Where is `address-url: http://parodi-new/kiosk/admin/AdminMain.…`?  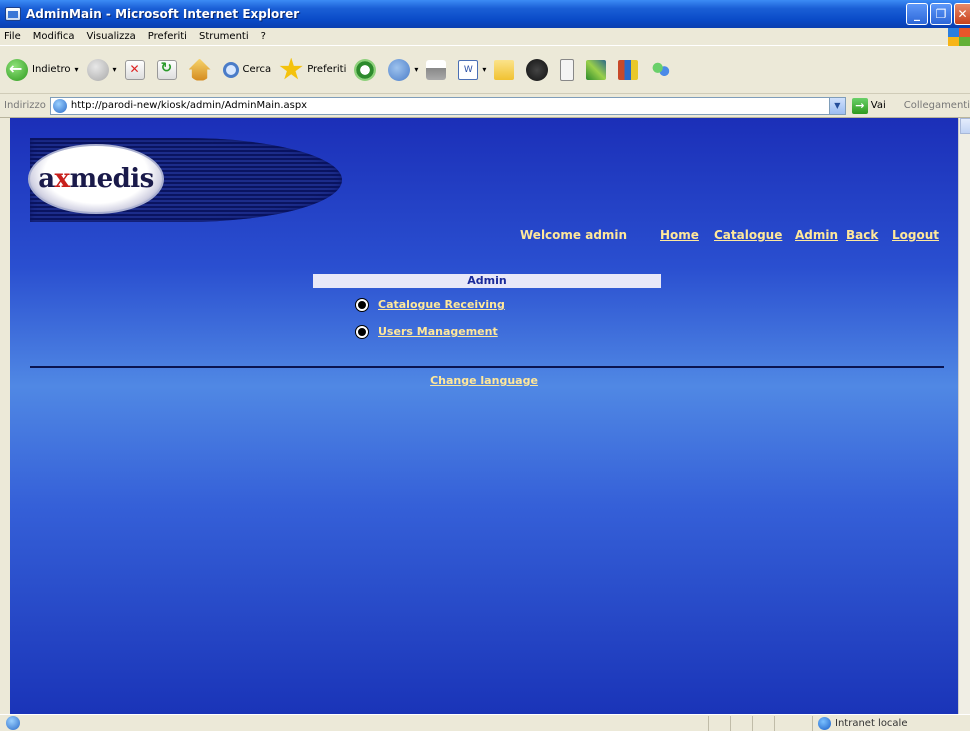 address-url: http://parodi-new/kiosk/admin/AdminMain.… is located at coordinates (189, 105).